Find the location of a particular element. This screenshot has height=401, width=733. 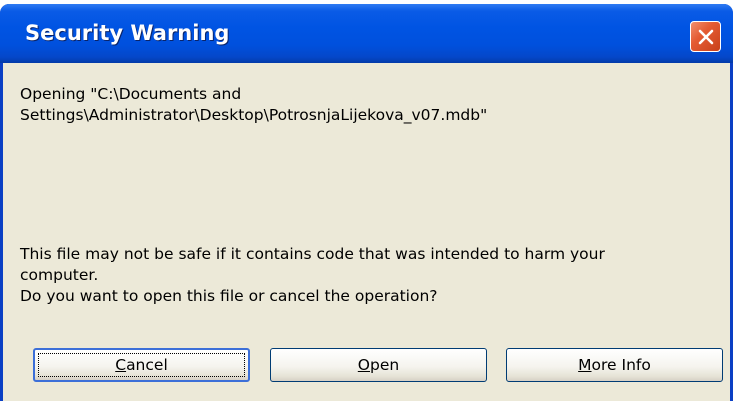

open-mnemonic: O is located at coordinates (363, 365).